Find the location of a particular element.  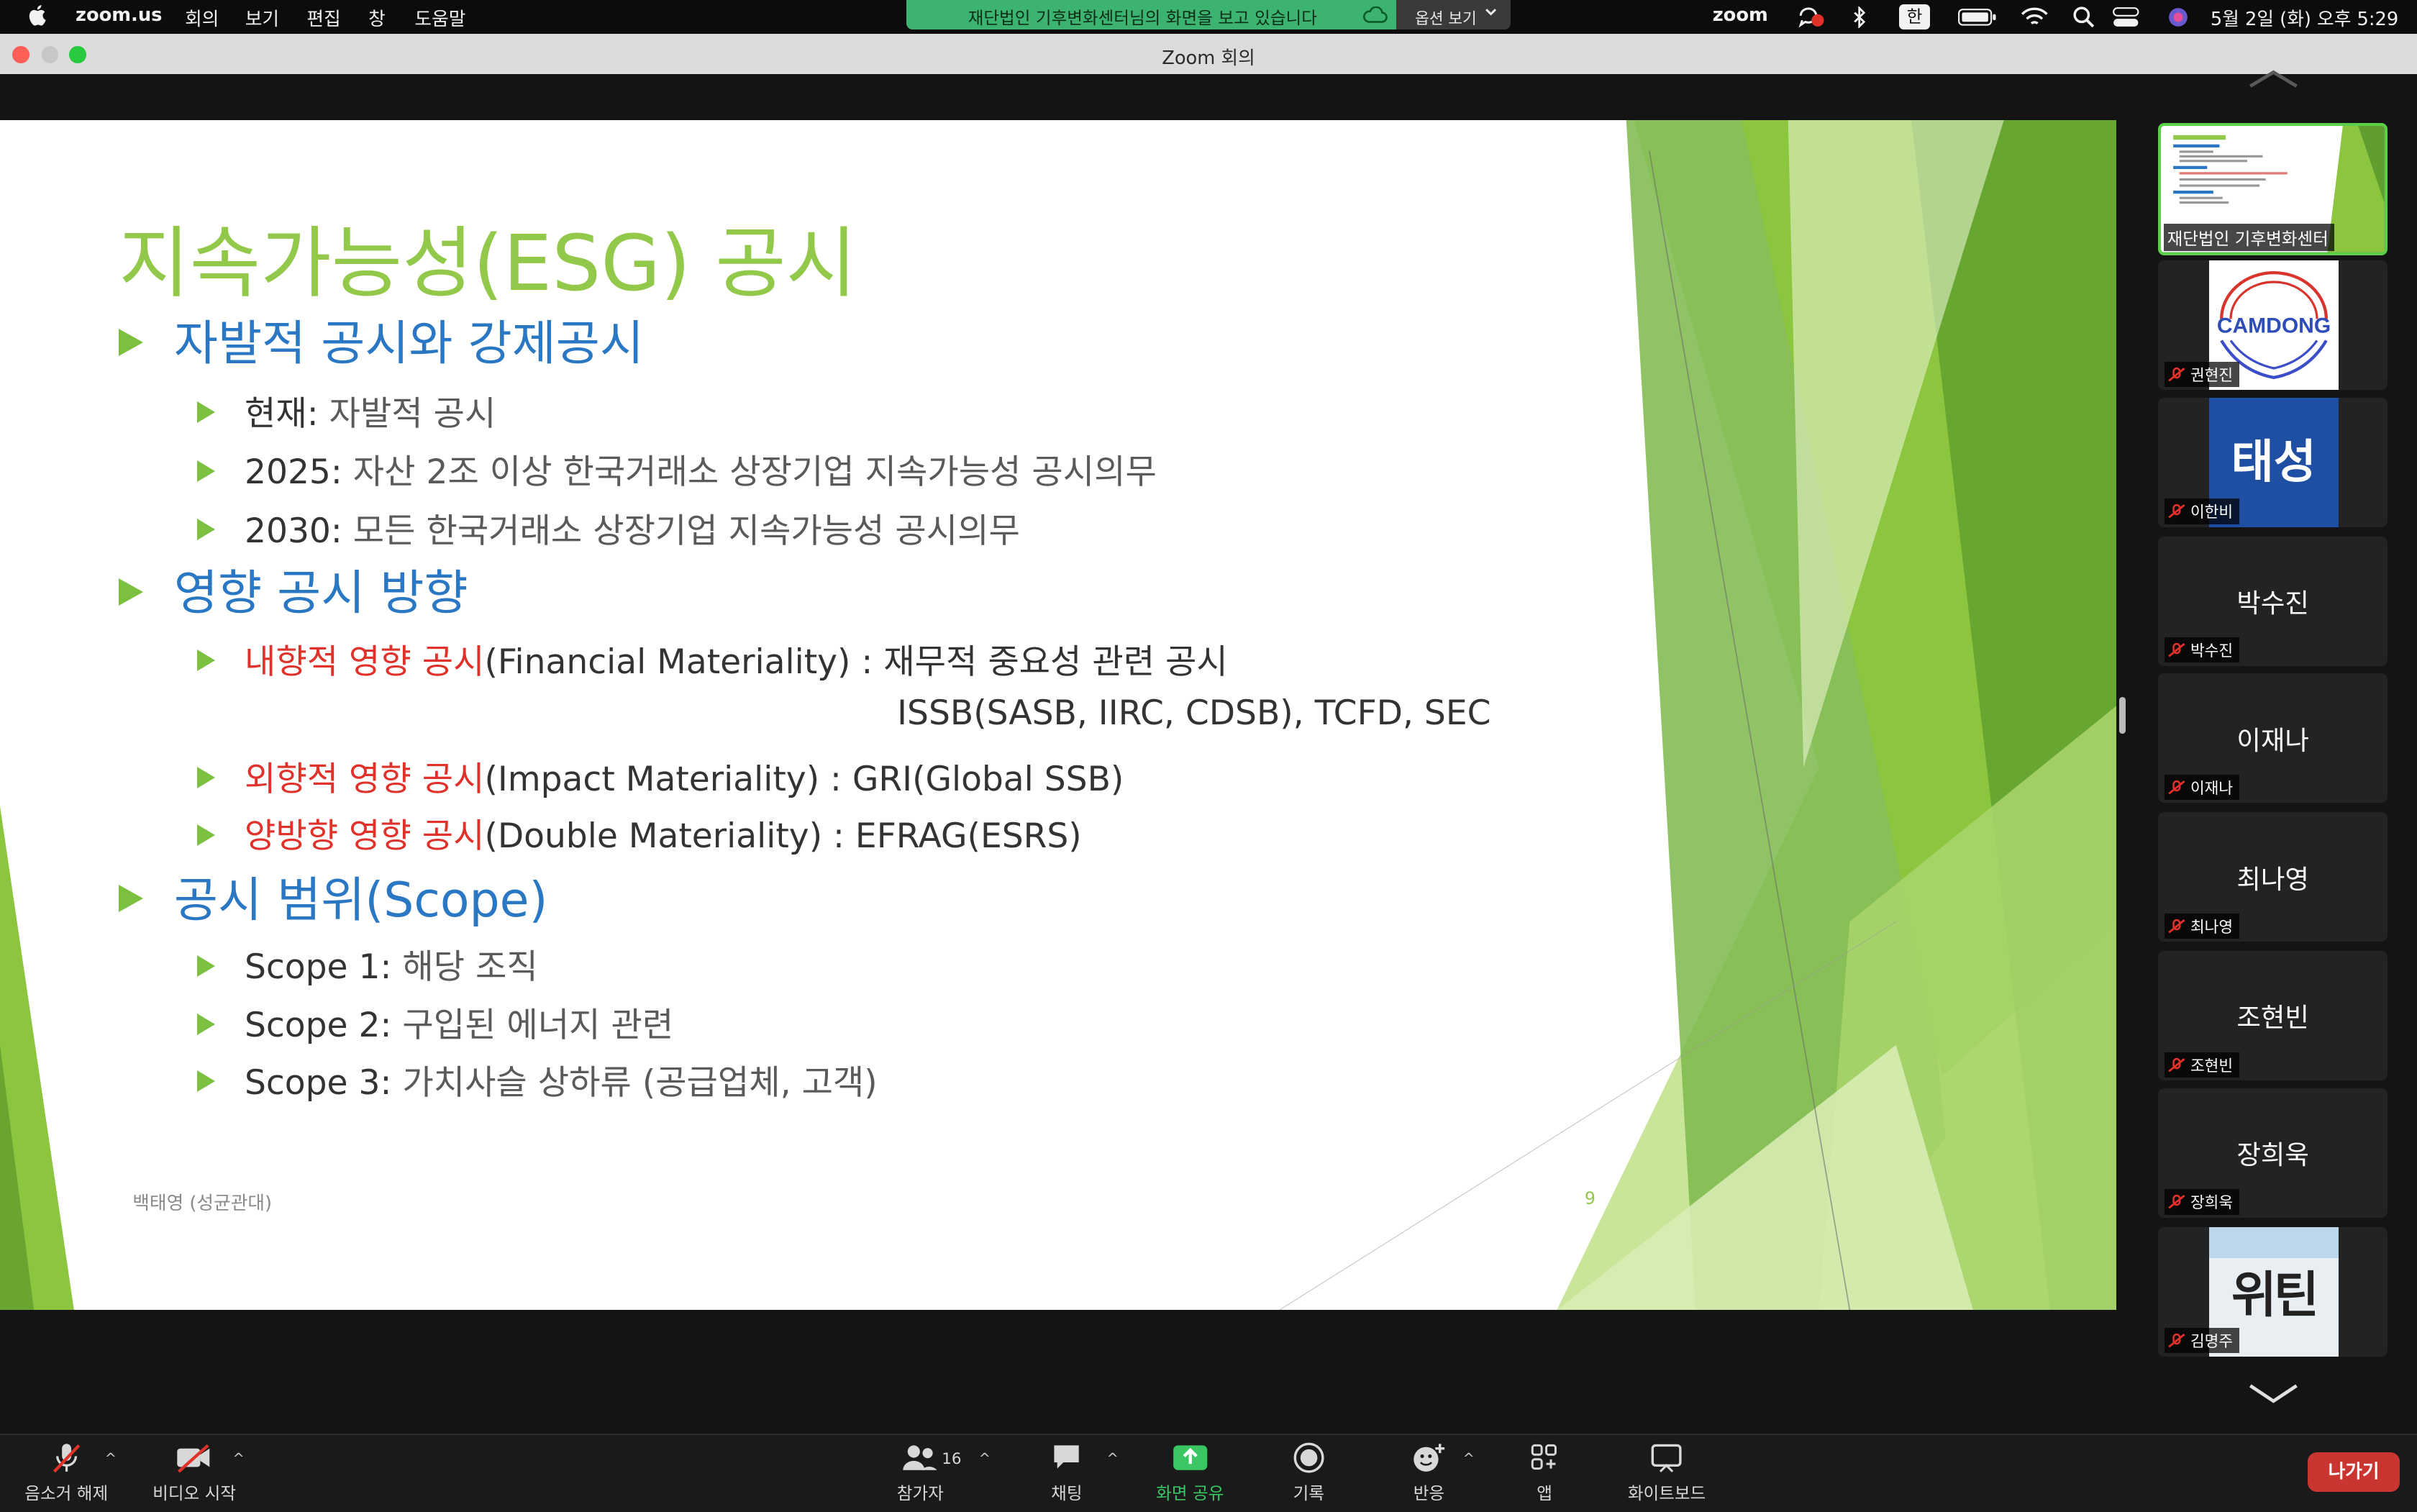

participant-name-label: 이한비 is located at coordinates (2202, 511).